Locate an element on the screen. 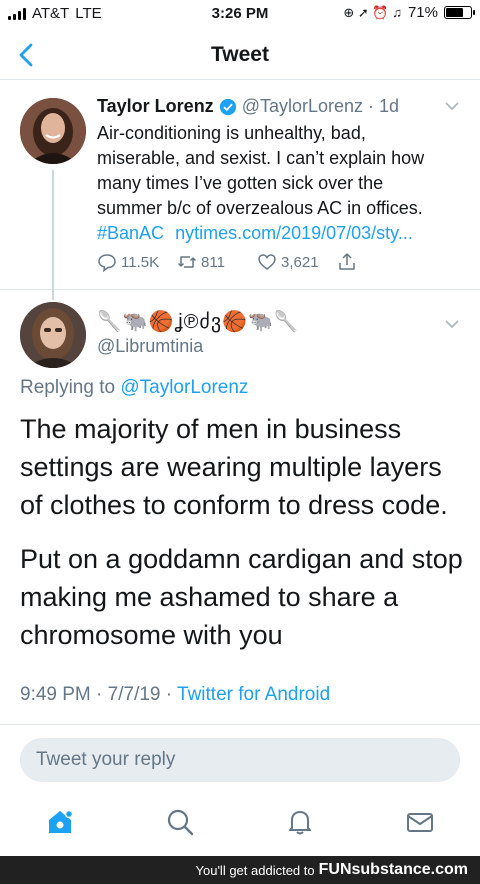 The image size is (480, 884). share-action is located at coordinates (377, 262).